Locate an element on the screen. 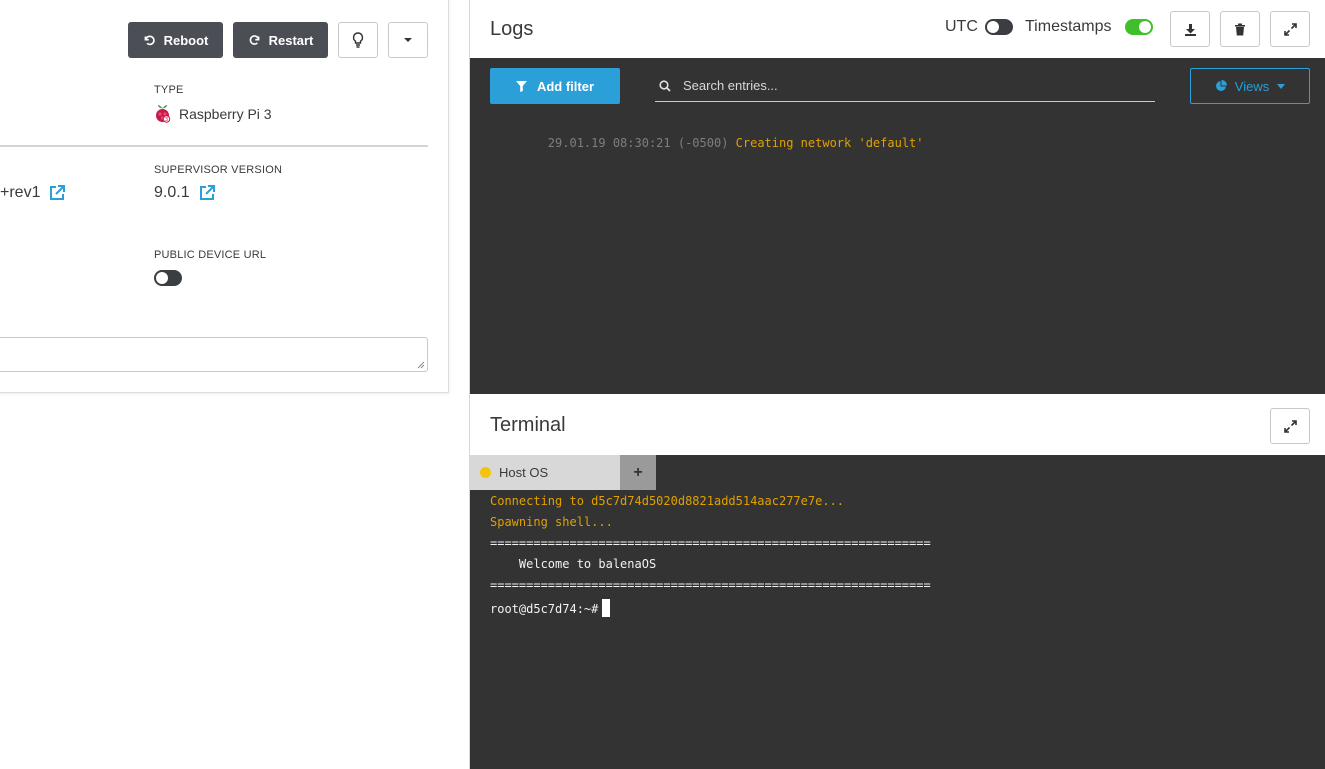 The image size is (1325, 769). trash-icon is located at coordinates (1240, 29).